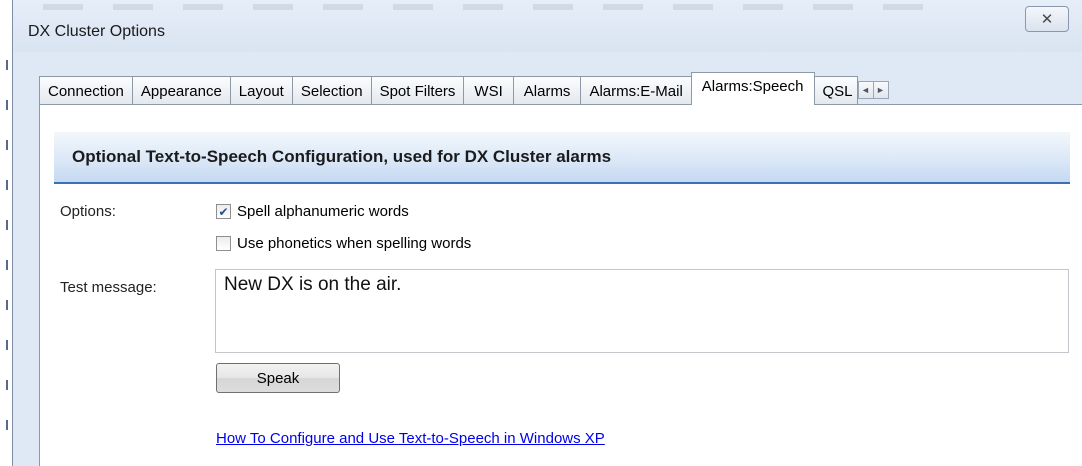 Image resolution: width=1082 pixels, height=466 pixels. I want to click on checkmark-icon: ✔, so click(223, 211).